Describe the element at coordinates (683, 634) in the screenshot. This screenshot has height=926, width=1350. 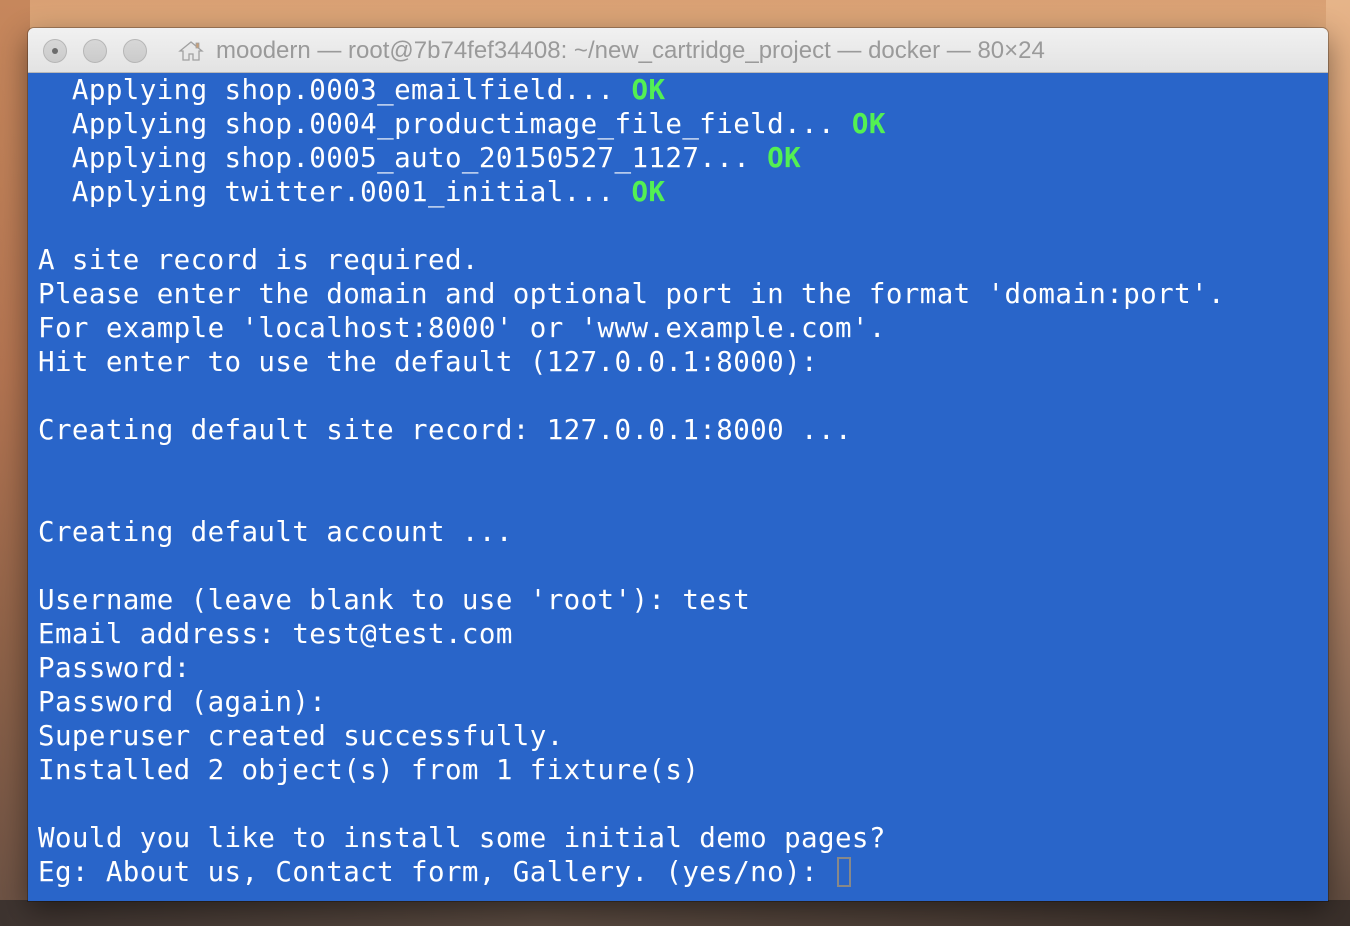
I see `terminal-line: Email address: test@test.com` at that location.